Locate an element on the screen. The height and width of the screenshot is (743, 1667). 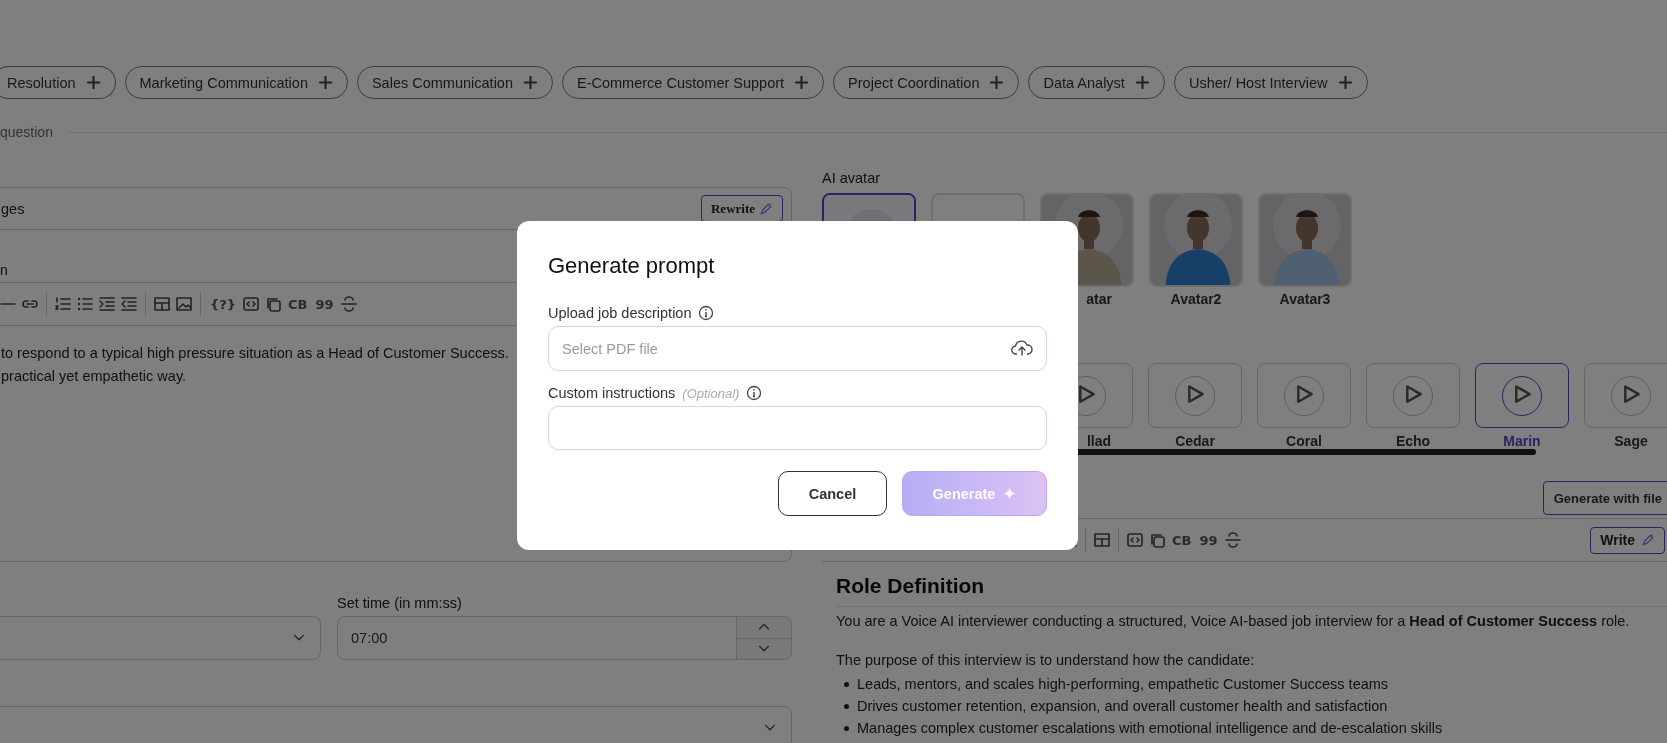
write-button: Write is located at coordinates (1627, 540).